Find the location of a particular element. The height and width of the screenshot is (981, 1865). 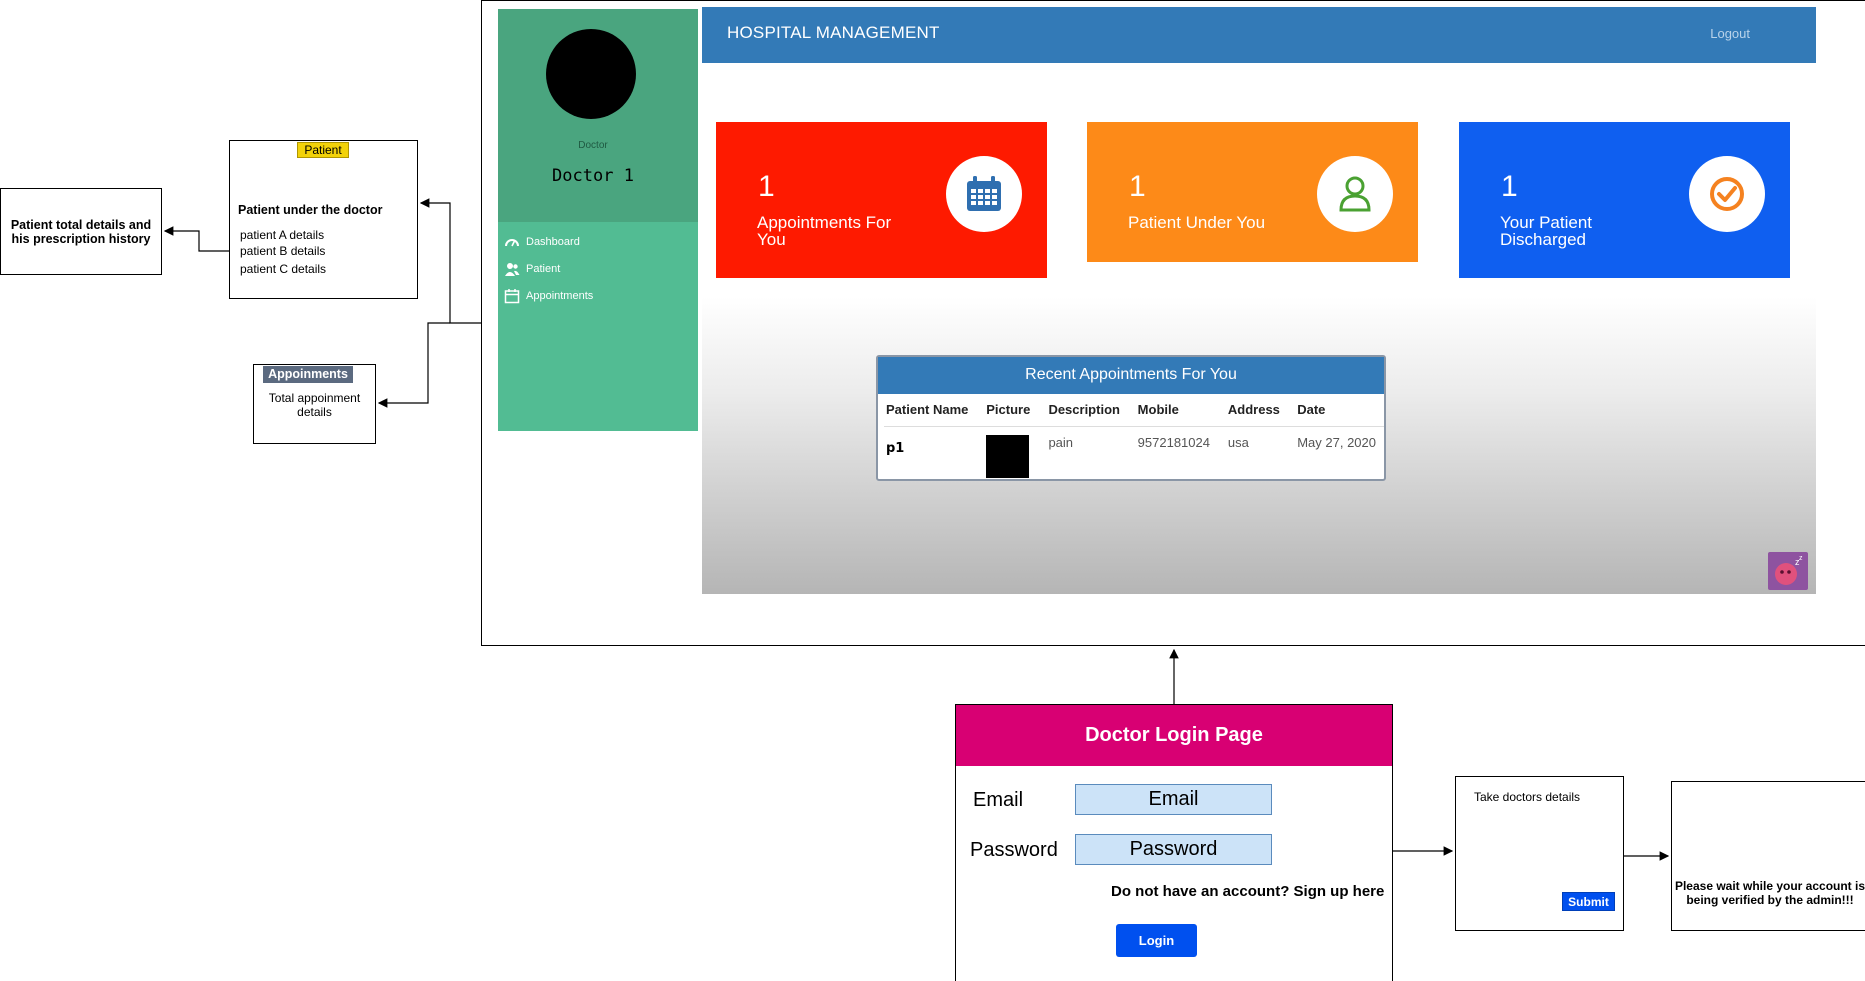

appointments-card: 1 Appointments For You is located at coordinates (881, 200).